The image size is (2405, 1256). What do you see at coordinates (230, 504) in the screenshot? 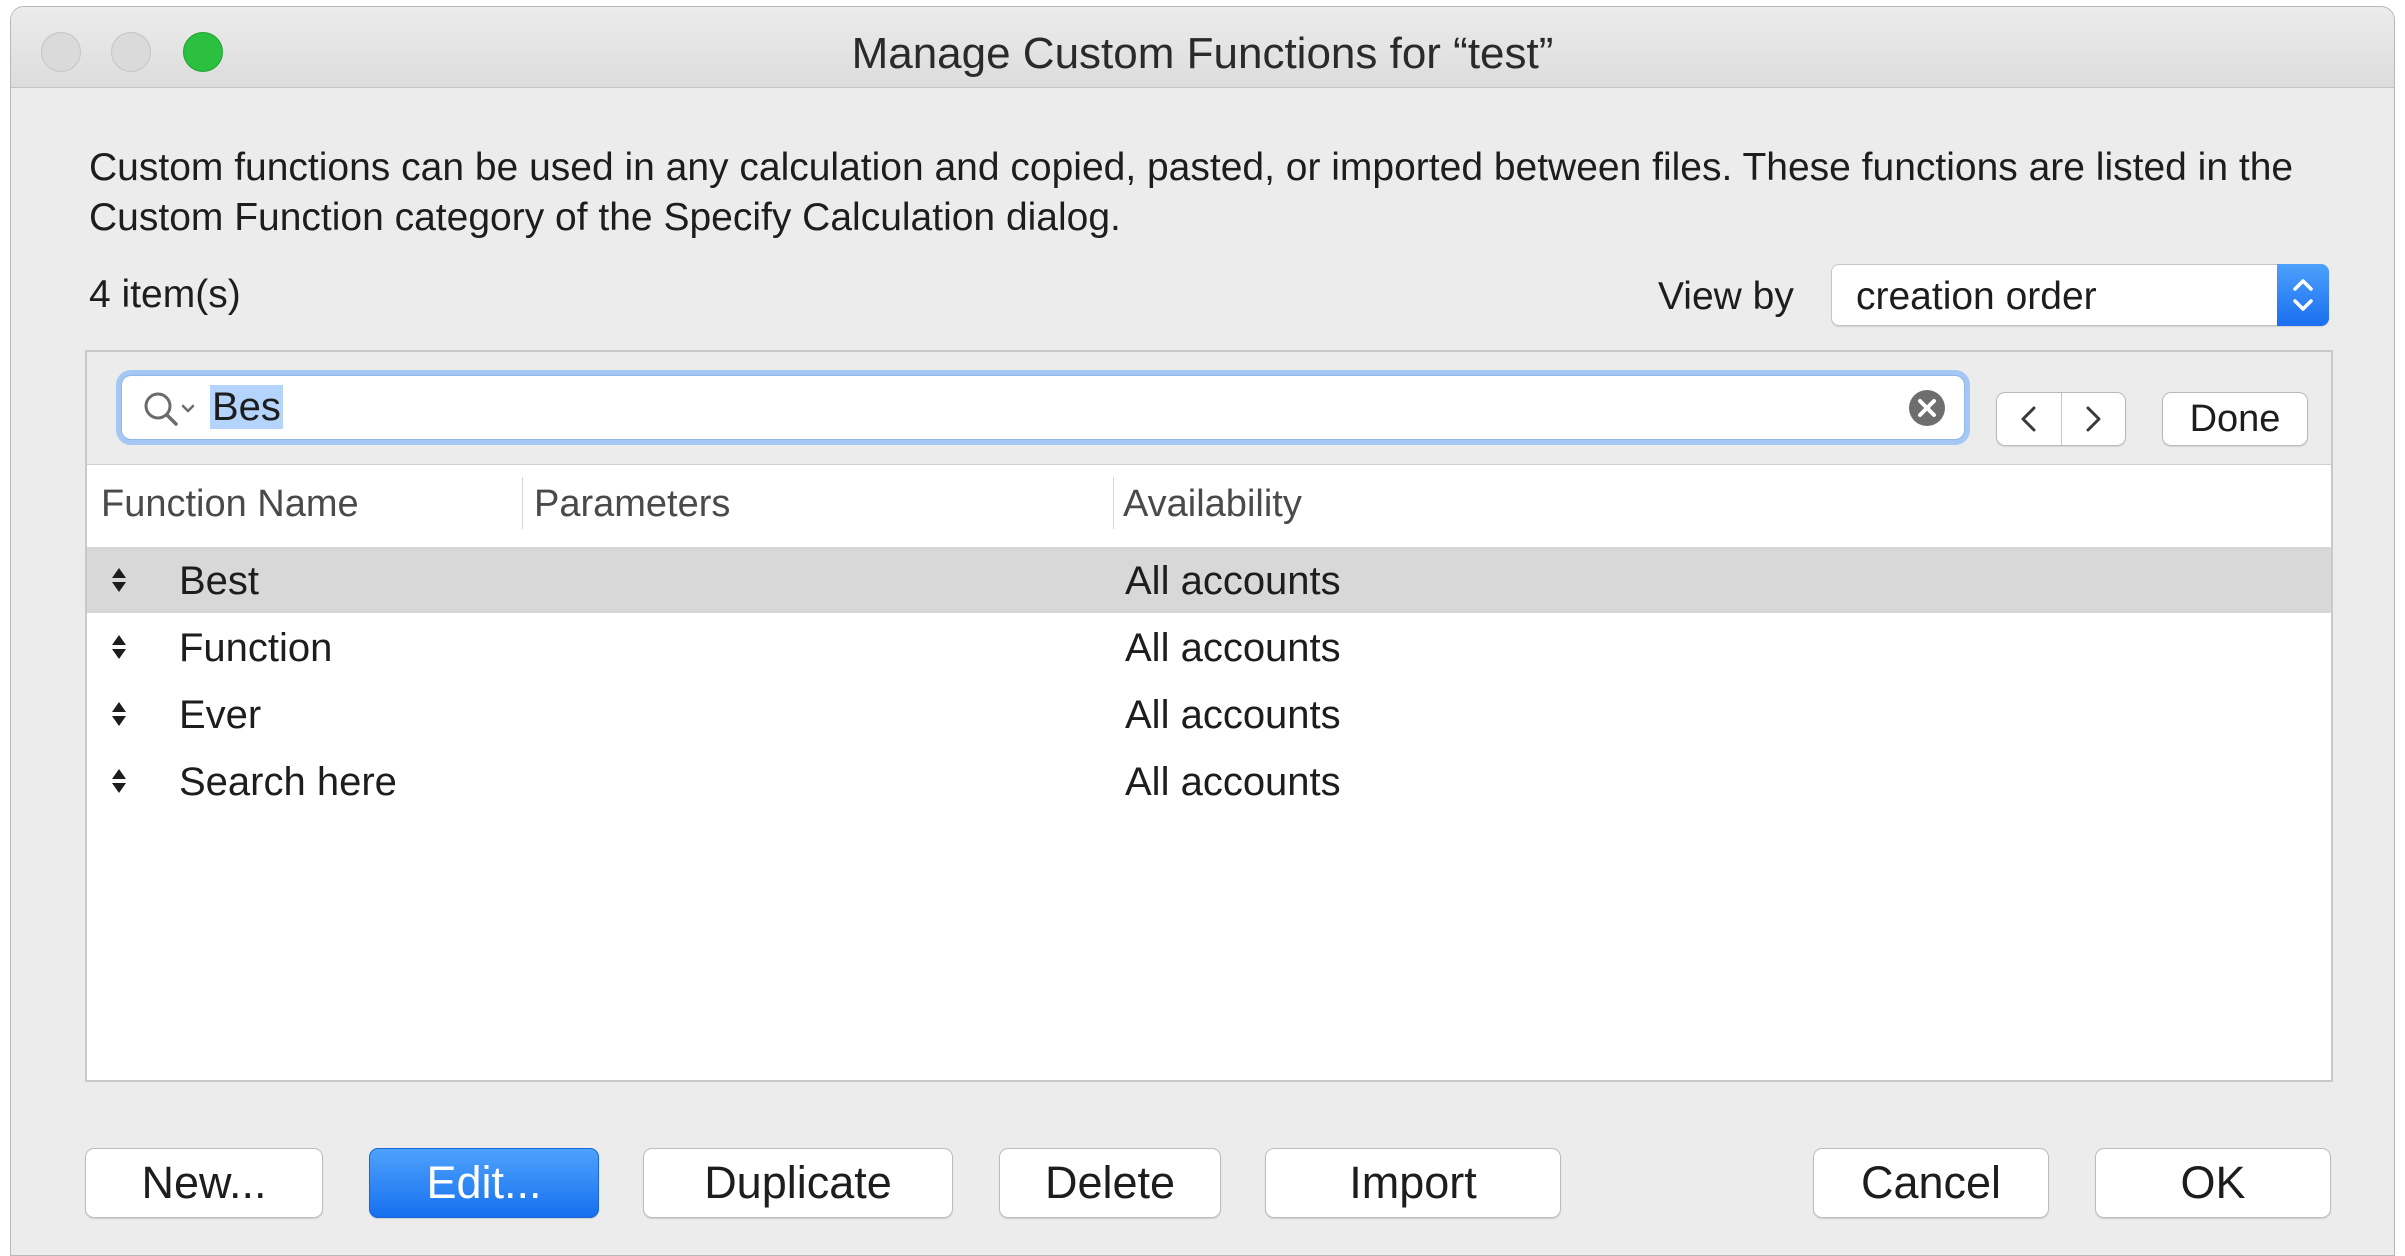
I see `column-header-function-name: Function Name` at bounding box center [230, 504].